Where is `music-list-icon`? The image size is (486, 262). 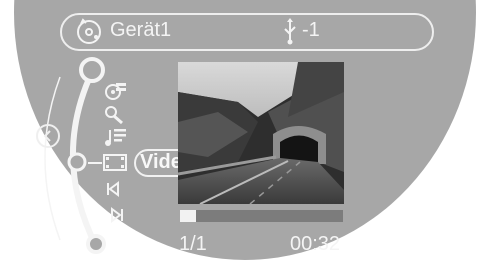 music-list-icon is located at coordinates (116, 137).